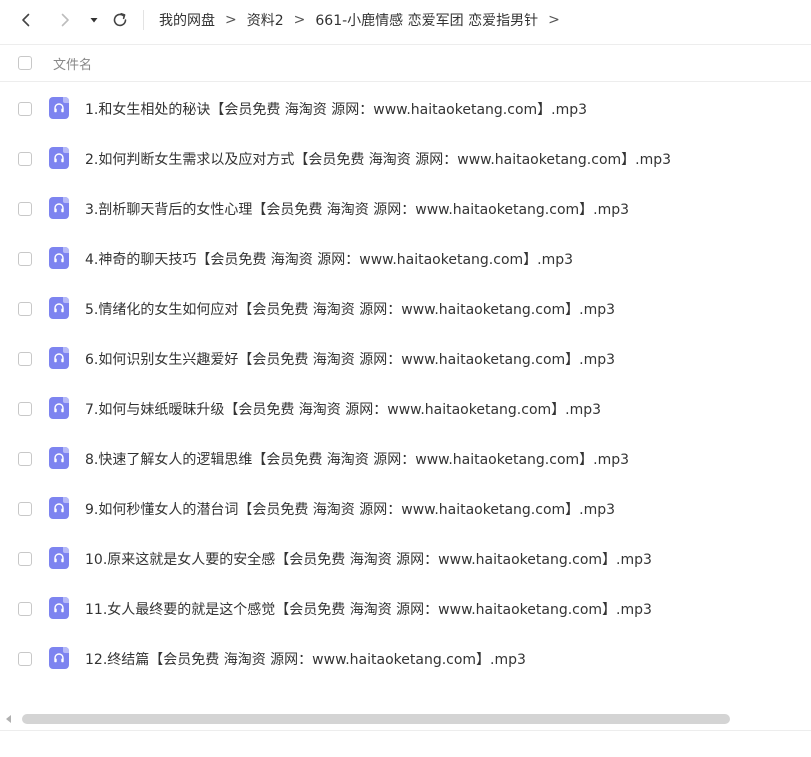  I want to click on horizontal-scrollbar, so click(405, 719).